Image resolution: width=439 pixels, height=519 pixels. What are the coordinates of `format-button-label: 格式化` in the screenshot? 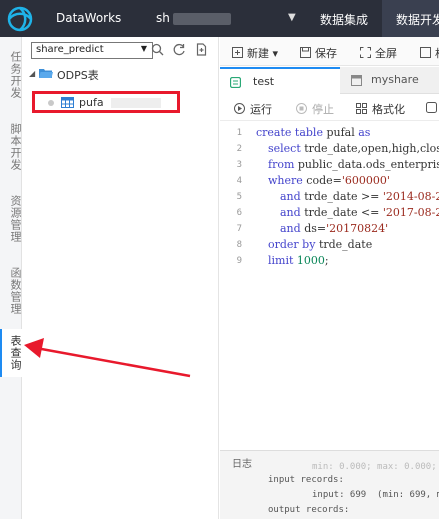 It's located at (388, 109).